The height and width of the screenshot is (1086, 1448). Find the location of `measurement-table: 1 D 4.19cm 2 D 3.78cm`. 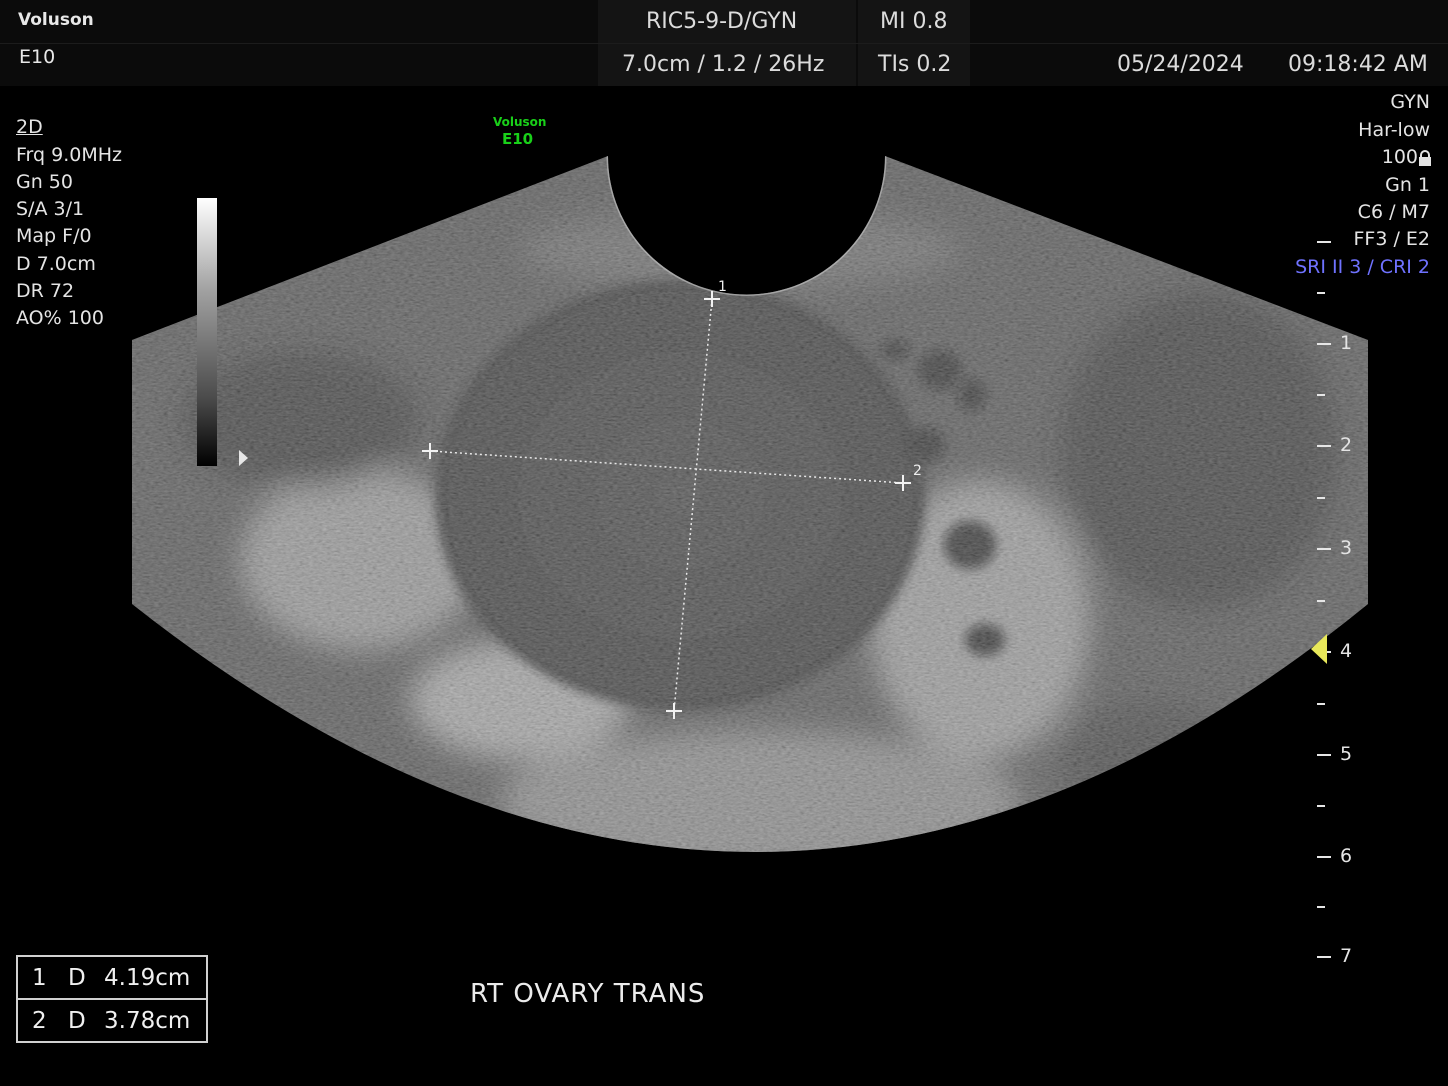

measurement-table: 1 D 4.19cm 2 D 3.78cm is located at coordinates (112, 999).